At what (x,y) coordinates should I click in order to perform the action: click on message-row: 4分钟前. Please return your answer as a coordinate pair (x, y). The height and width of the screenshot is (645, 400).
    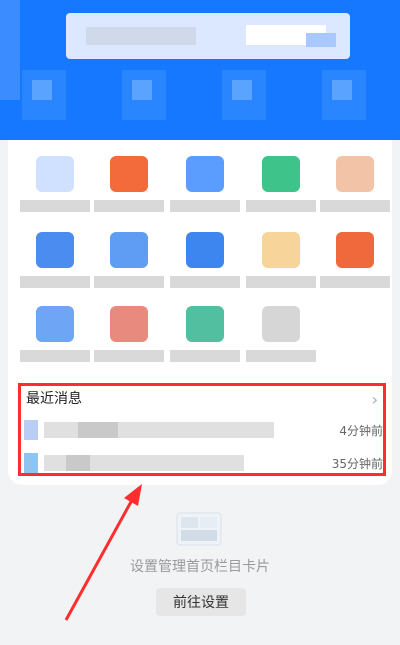
    Looking at the image, I should click on (200, 430).